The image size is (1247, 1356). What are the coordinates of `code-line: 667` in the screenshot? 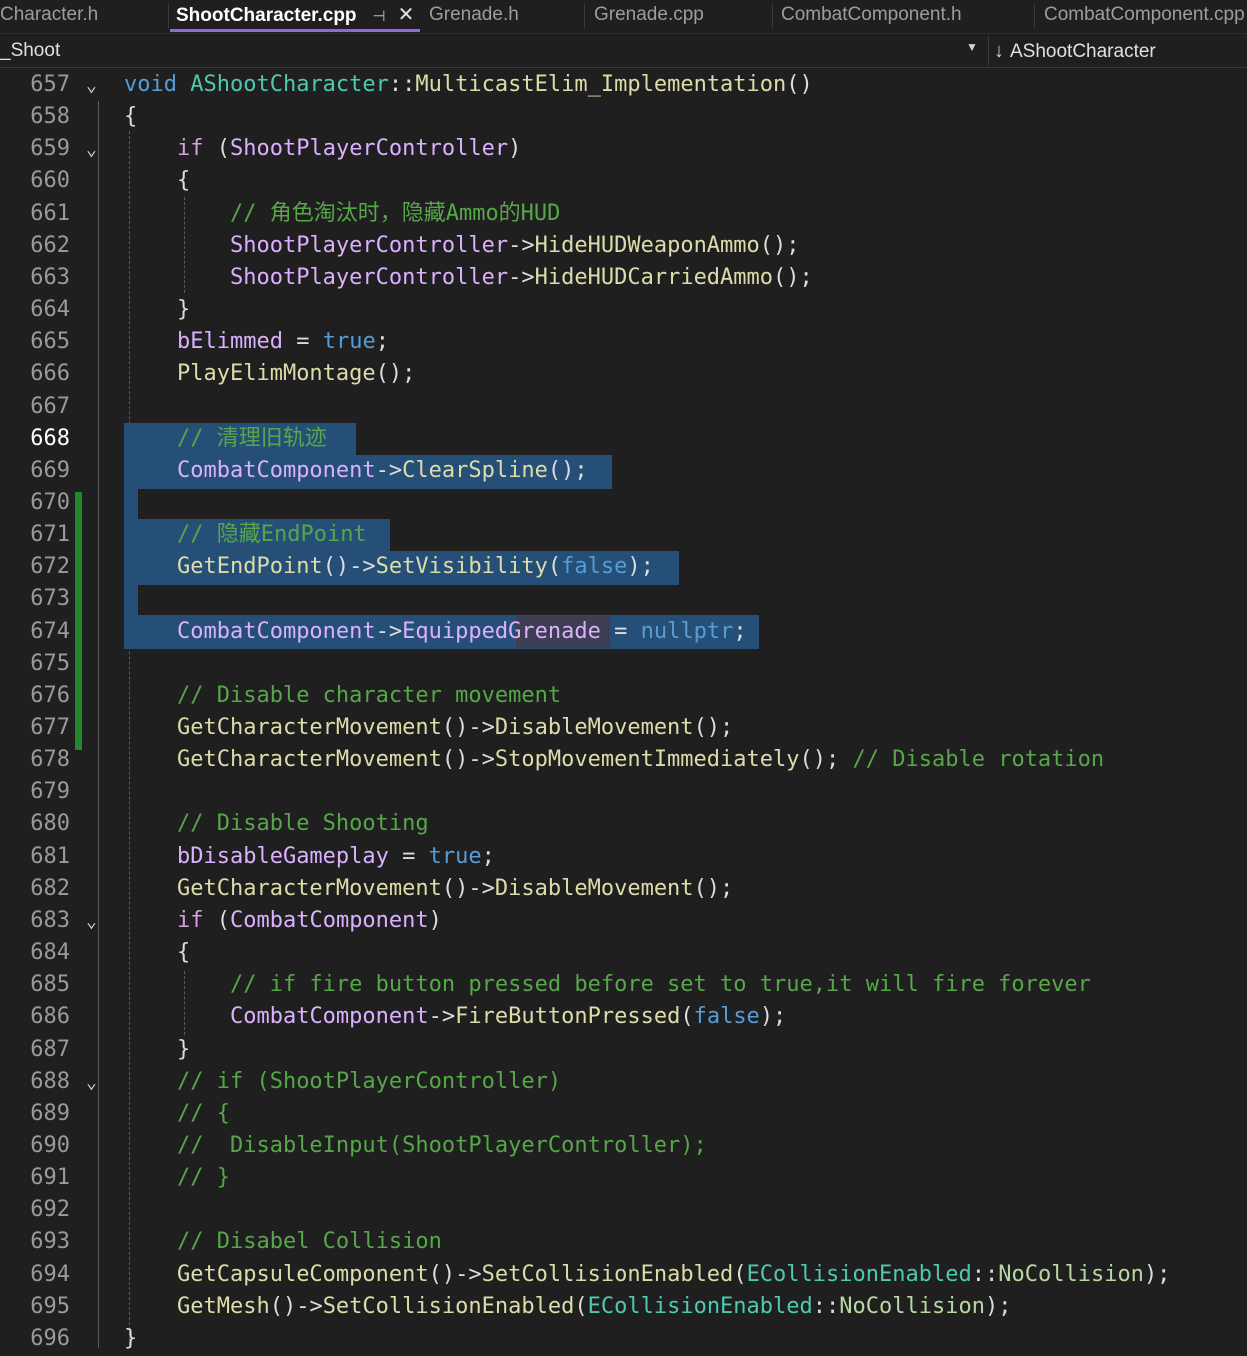 It's located at (623, 407).